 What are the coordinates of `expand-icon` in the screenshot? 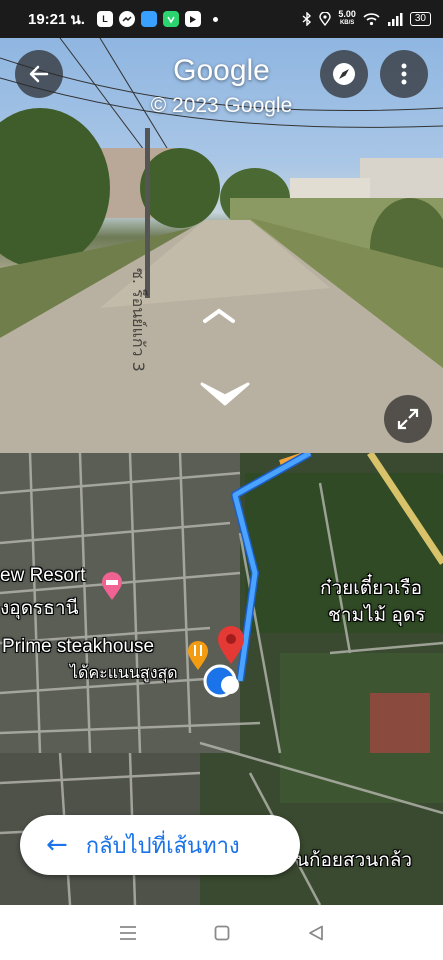 It's located at (408, 419).